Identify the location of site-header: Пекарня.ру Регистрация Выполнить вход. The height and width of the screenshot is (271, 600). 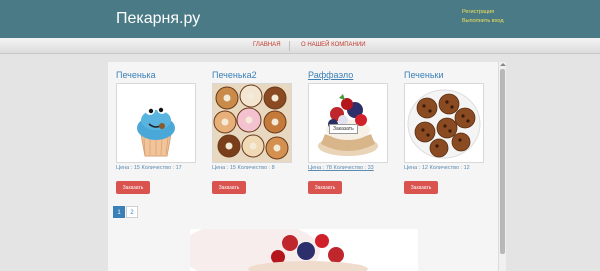
(300, 19).